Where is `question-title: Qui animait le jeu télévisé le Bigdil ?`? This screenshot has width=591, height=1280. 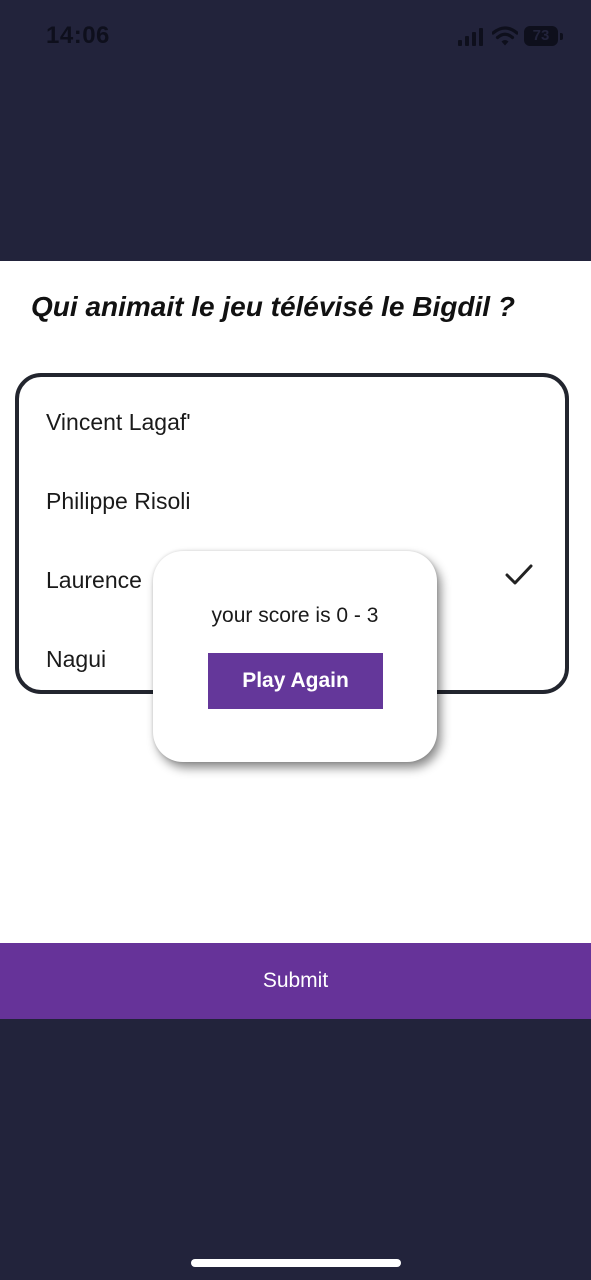
question-title: Qui animait le jeu télévisé le Bigdil ? is located at coordinates (273, 306).